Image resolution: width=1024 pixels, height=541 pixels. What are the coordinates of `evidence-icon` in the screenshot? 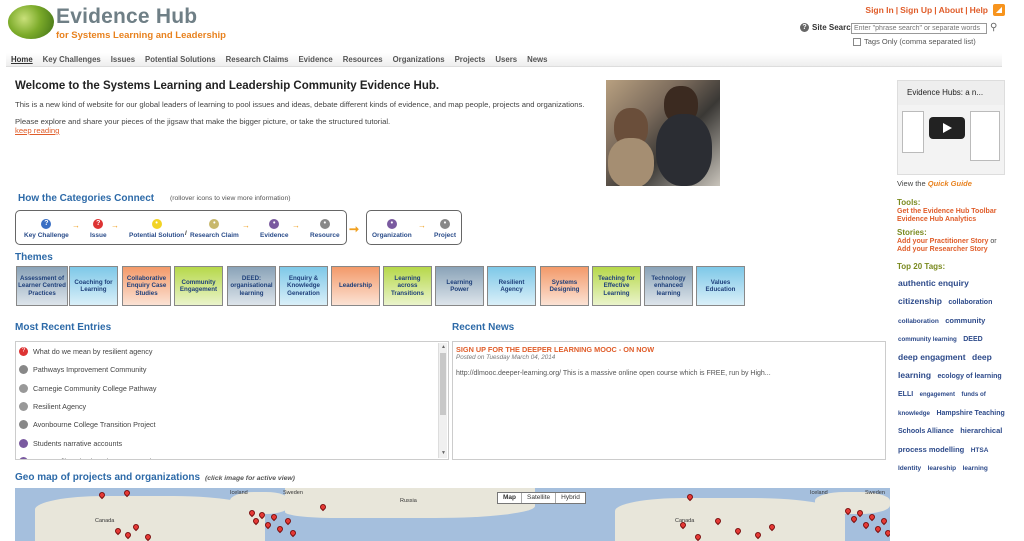 It's located at (23, 457).